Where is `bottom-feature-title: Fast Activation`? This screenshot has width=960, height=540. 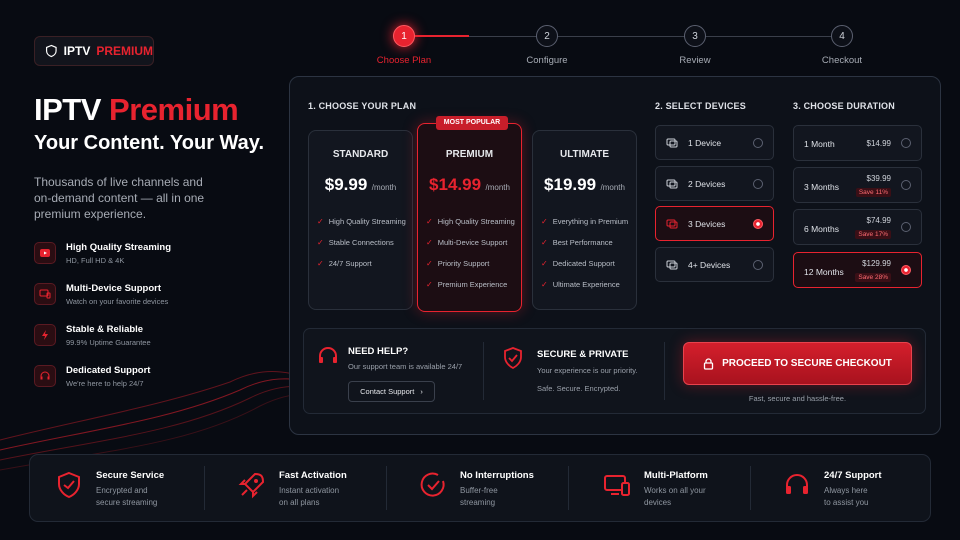 bottom-feature-title: Fast Activation is located at coordinates (313, 475).